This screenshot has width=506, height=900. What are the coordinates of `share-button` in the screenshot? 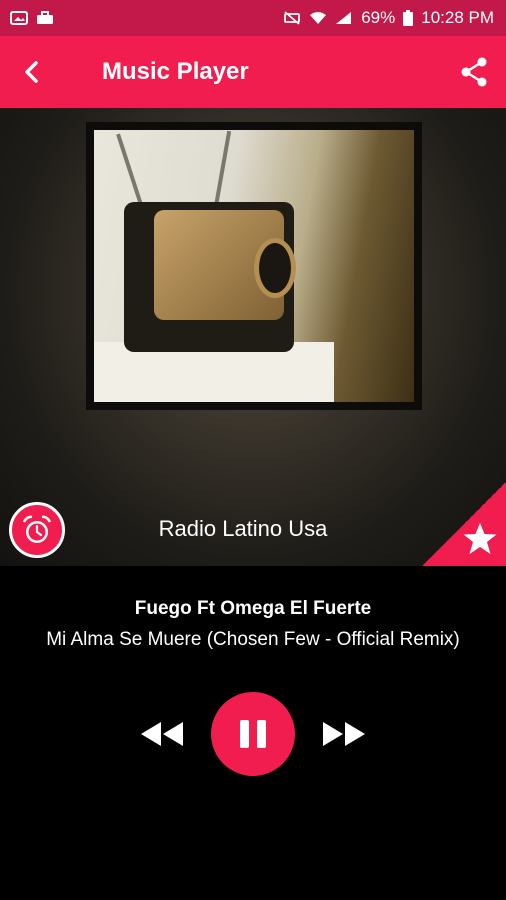 It's located at (474, 72).